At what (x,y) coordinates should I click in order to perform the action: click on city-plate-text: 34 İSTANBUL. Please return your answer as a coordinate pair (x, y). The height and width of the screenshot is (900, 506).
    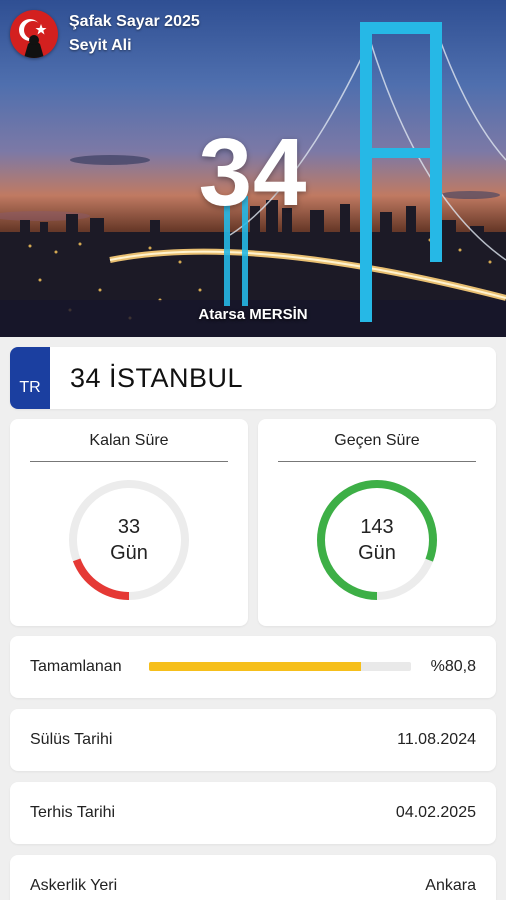
    Looking at the image, I should click on (157, 378).